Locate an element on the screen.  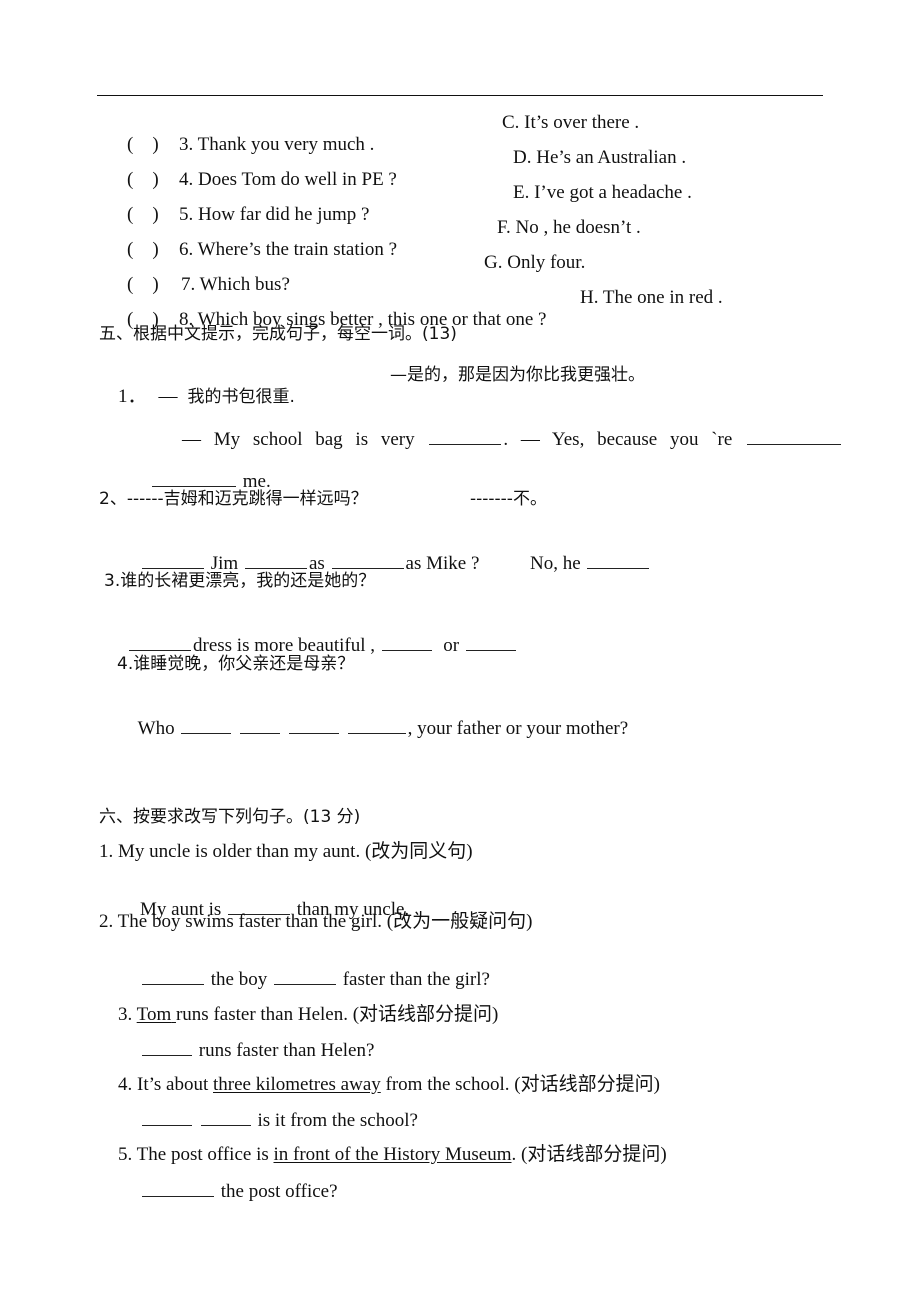
dash: — is located at coordinates (168, 396).